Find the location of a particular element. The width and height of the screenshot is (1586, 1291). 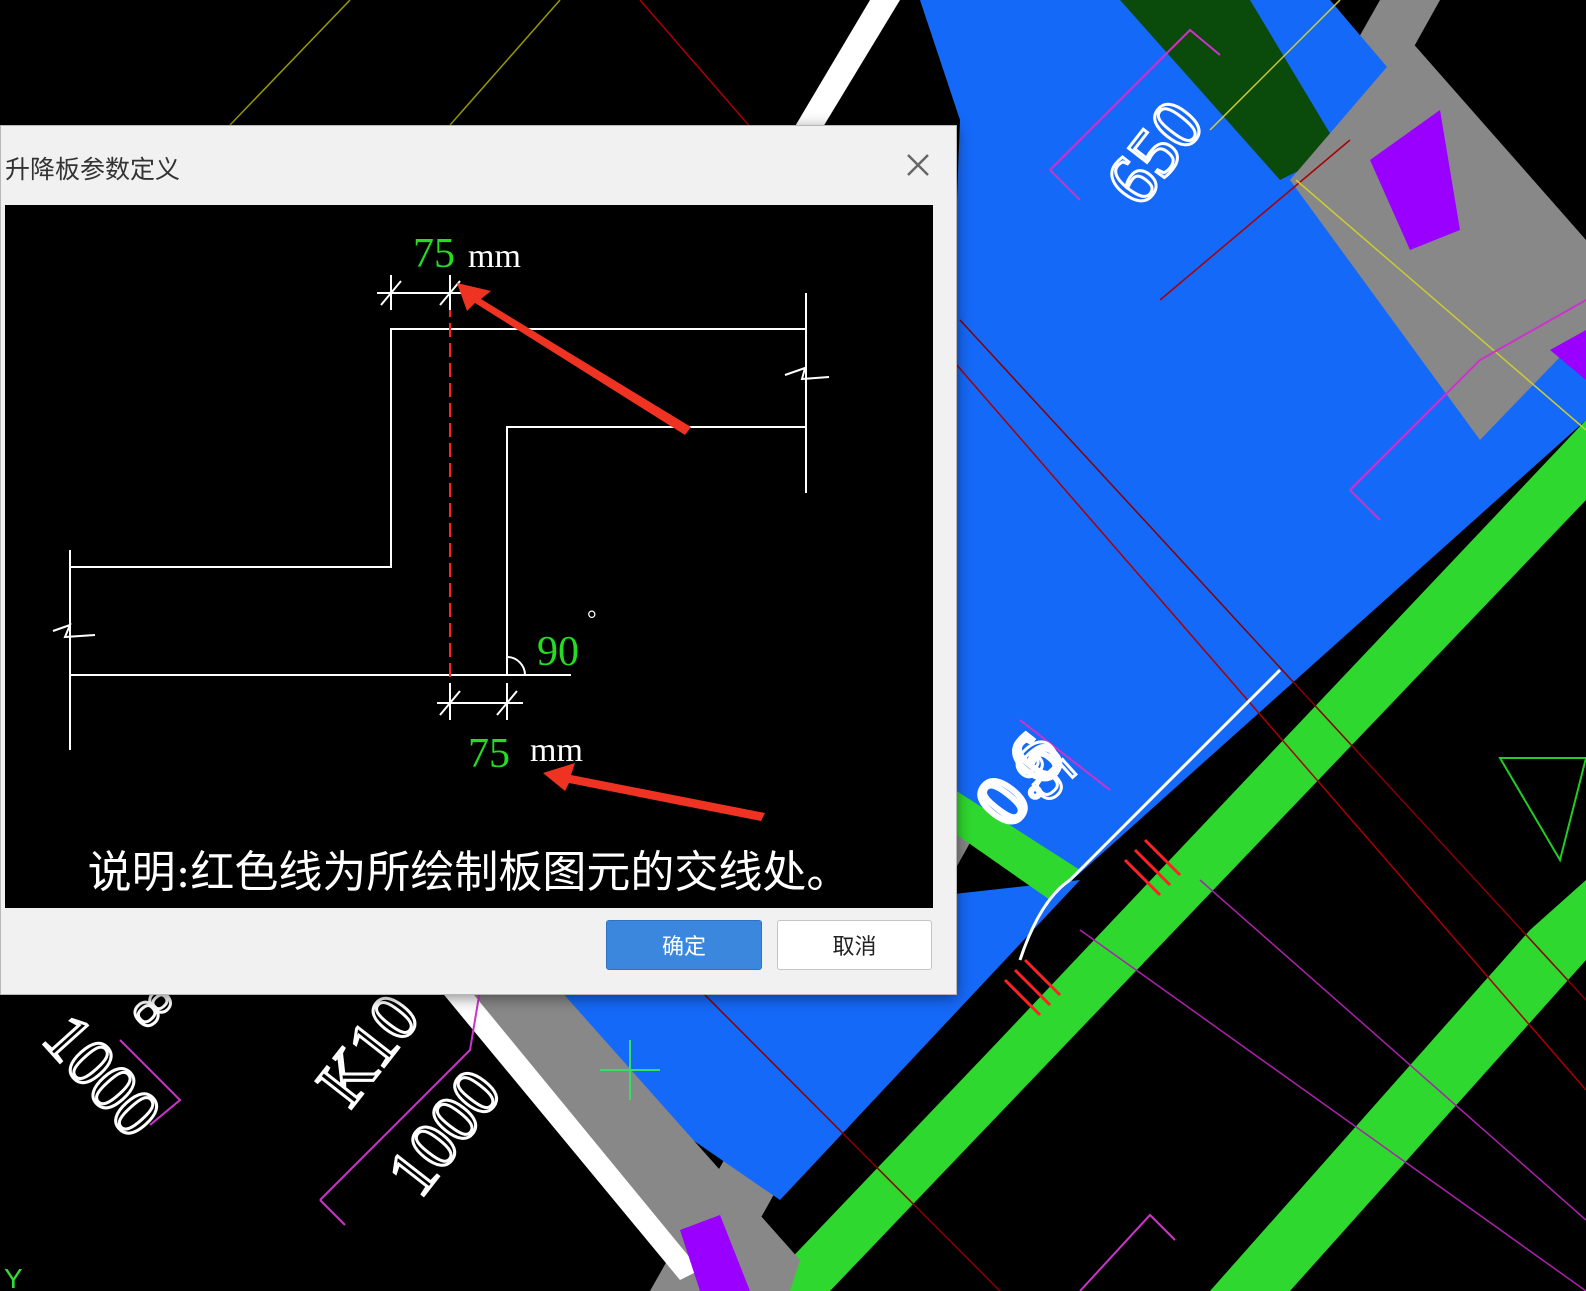

dim-top-value: 75 is located at coordinates (434, 254).